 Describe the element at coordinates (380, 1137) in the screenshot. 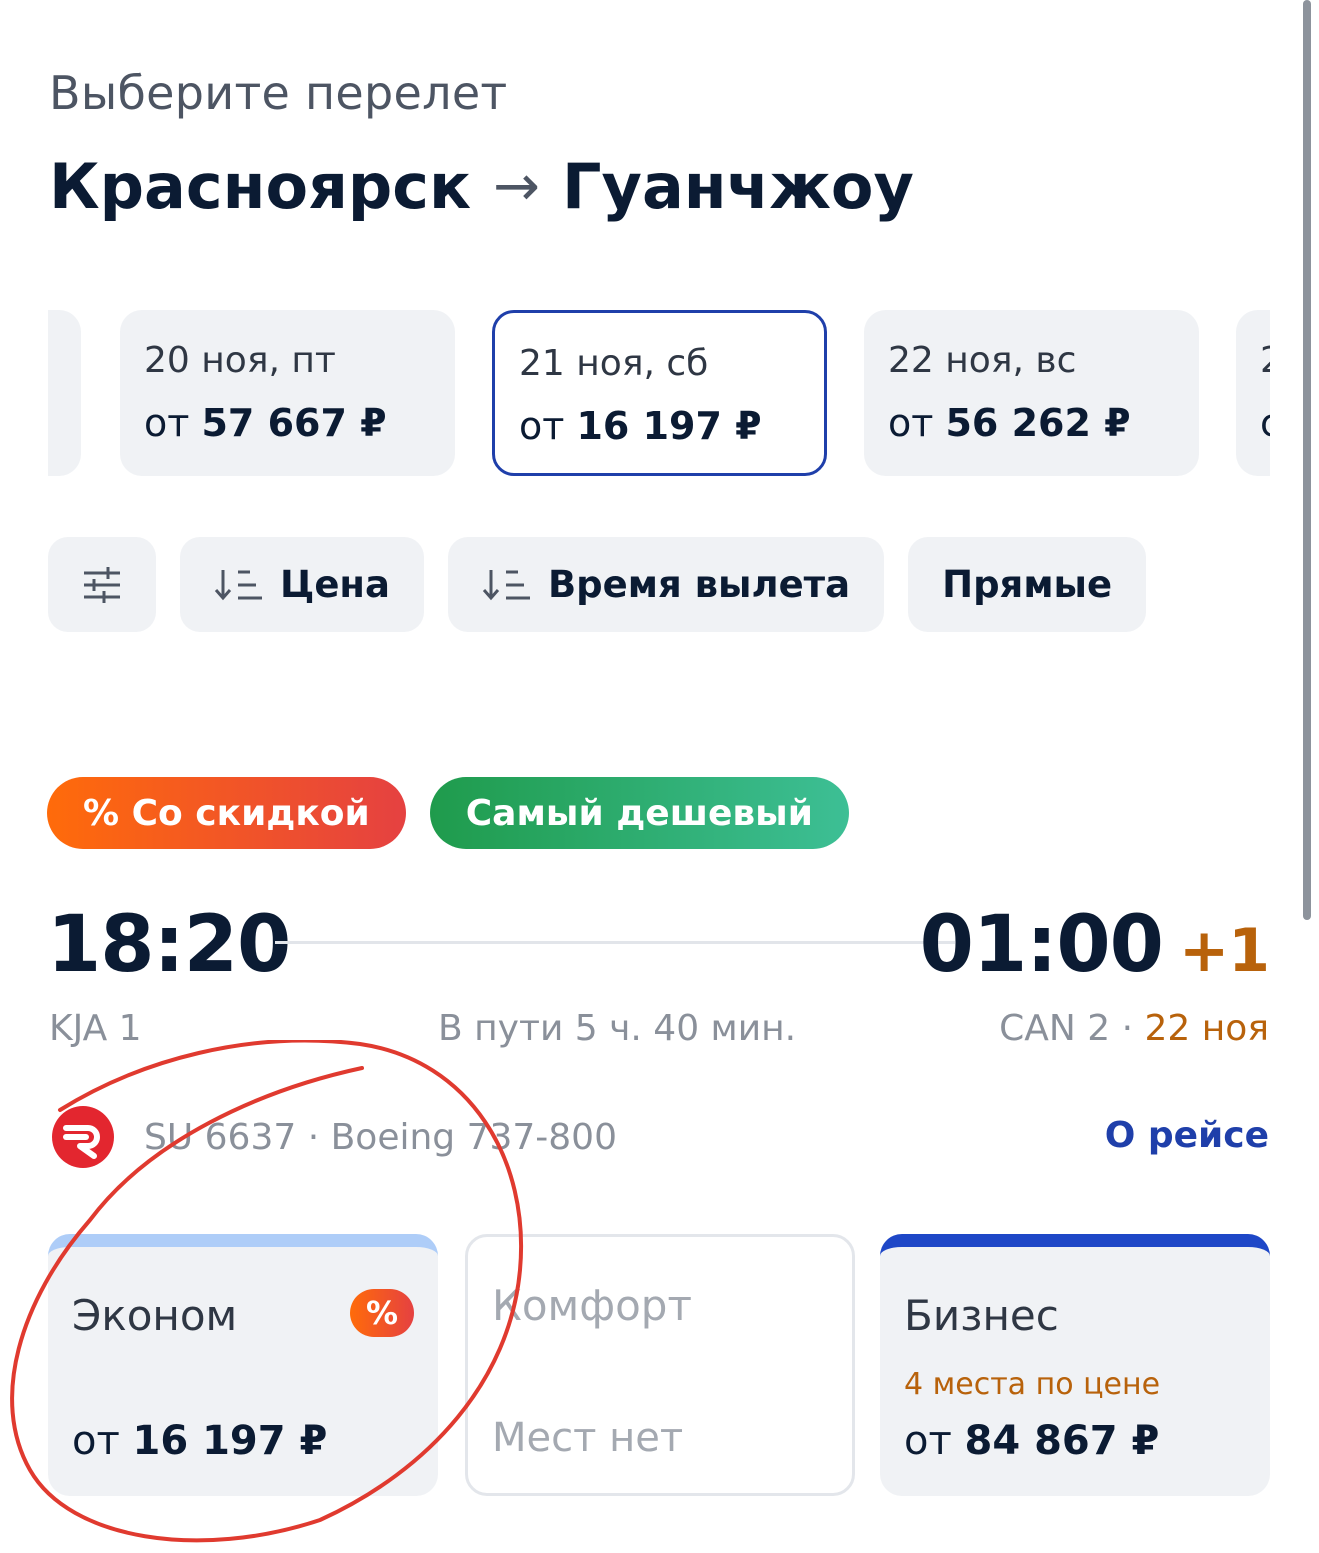

I see `flight-number-aircraft: SU 6637 · Boeing 737-800` at that location.